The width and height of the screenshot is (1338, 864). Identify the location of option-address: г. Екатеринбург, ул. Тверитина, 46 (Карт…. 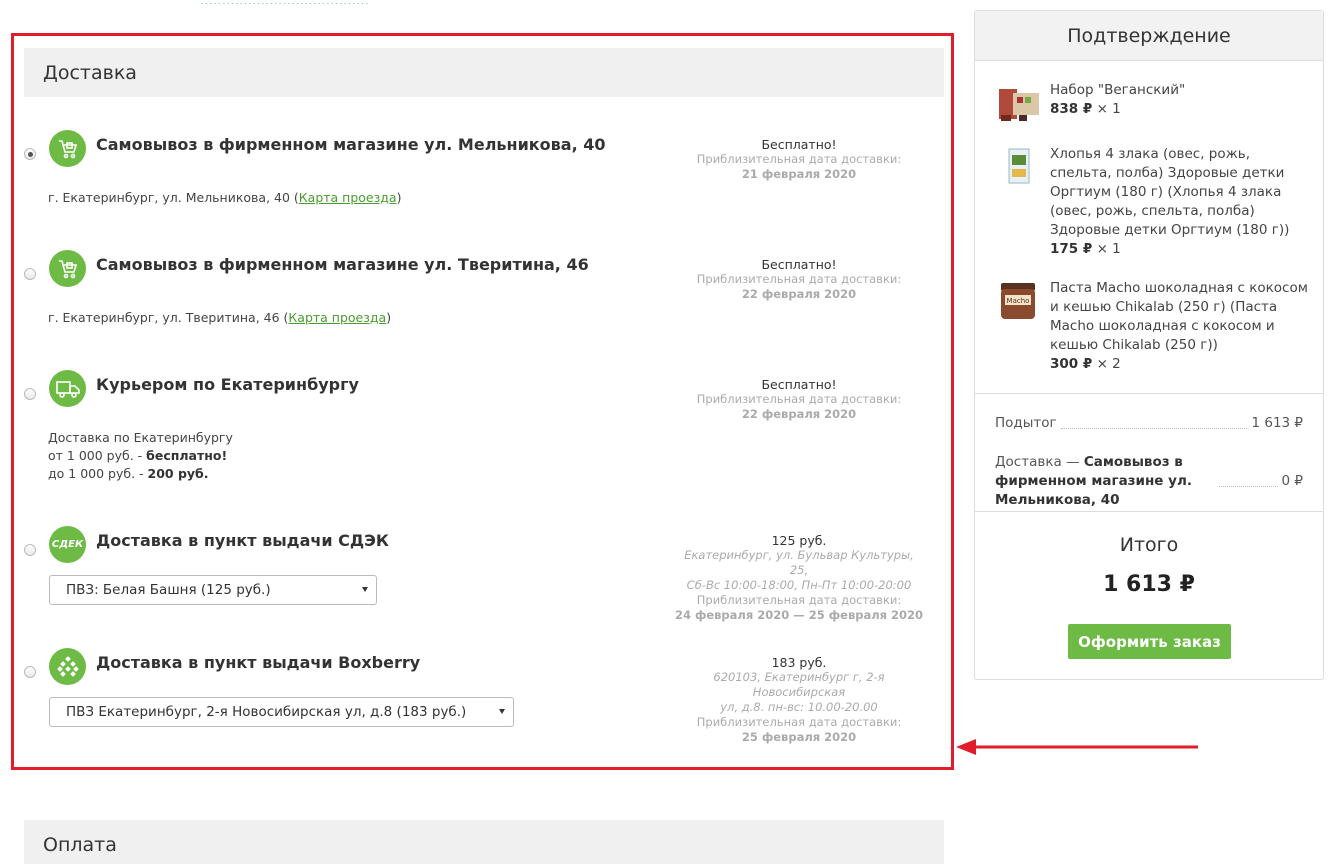
(220, 317).